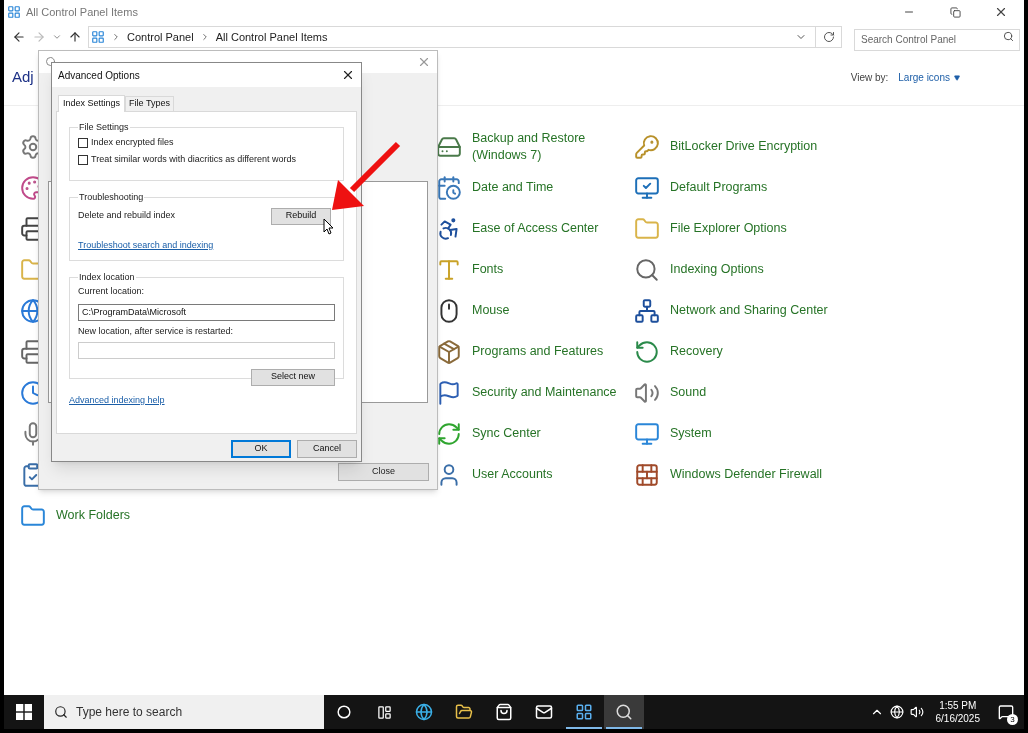 This screenshot has width=1028, height=733. What do you see at coordinates (957, 77) in the screenshot?
I see `caret-icon` at bounding box center [957, 77].